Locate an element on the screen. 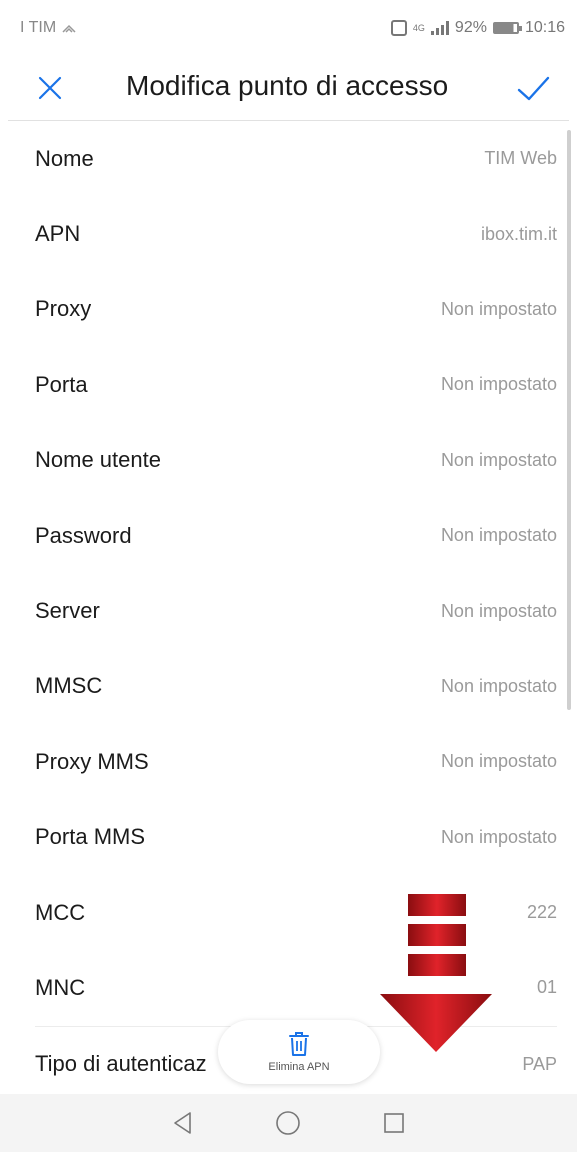  nav-recents-button is located at coordinates (394, 1123).